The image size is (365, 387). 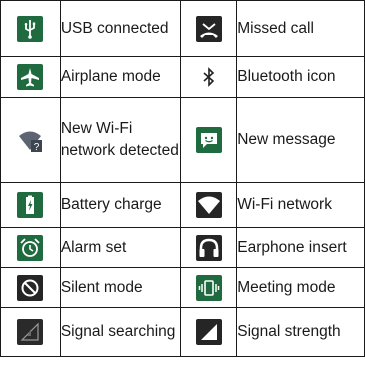 I want to click on new-message-icon, so click(x=208, y=140).